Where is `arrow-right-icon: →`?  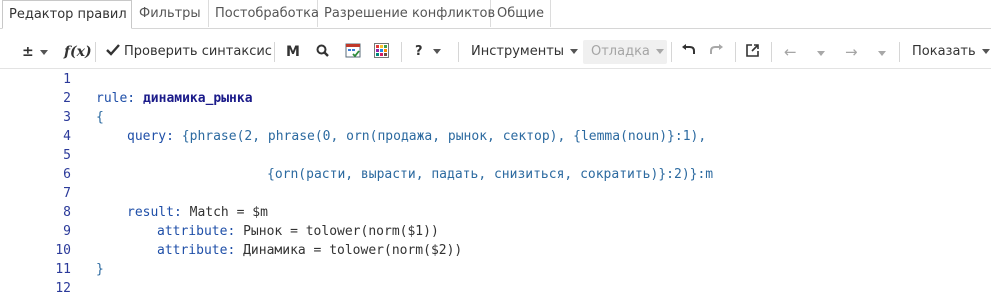 arrow-right-icon: → is located at coordinates (851, 52).